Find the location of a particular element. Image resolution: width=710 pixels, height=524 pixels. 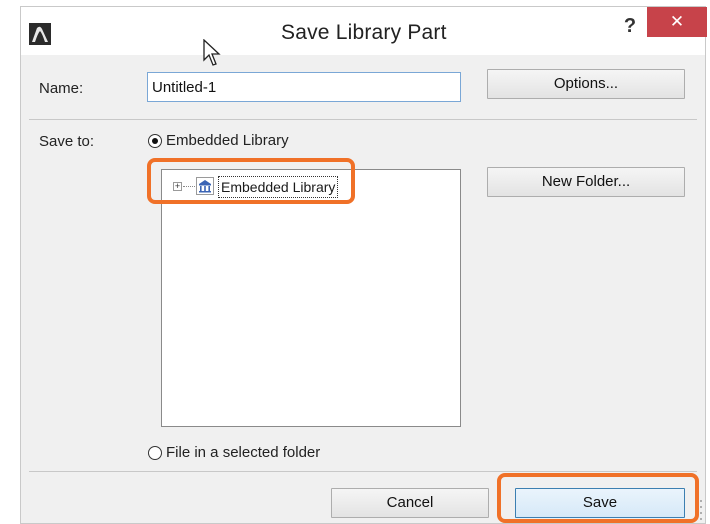

radio-selected-dot is located at coordinates (155, 141).